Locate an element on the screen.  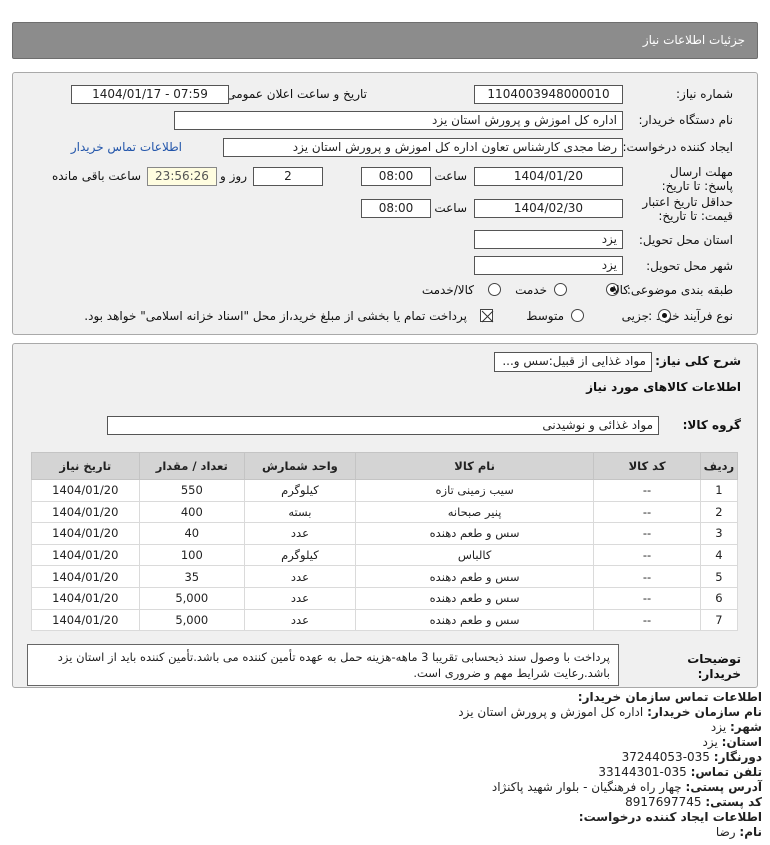
col-row: ردیف is located at coordinates (719, 466).